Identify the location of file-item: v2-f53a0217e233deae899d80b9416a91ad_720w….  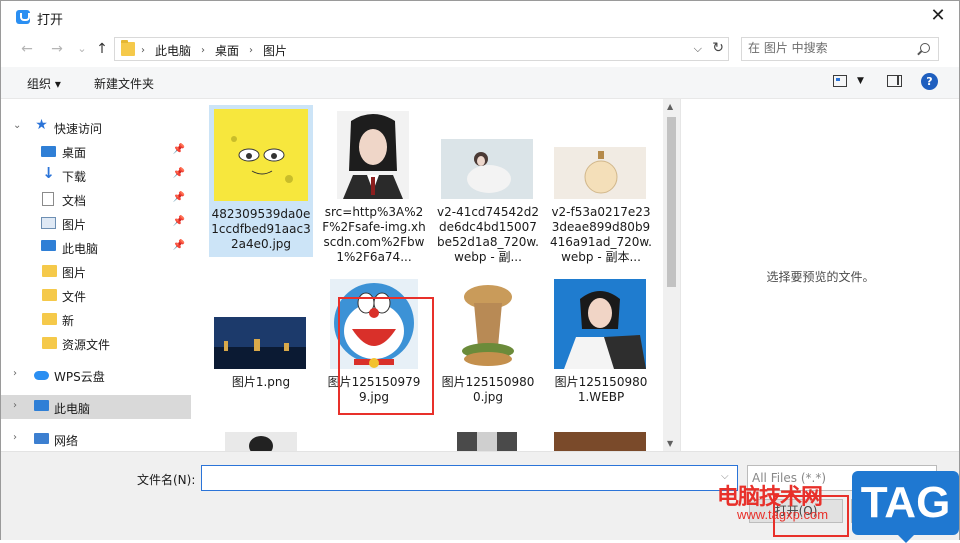
(601, 189).